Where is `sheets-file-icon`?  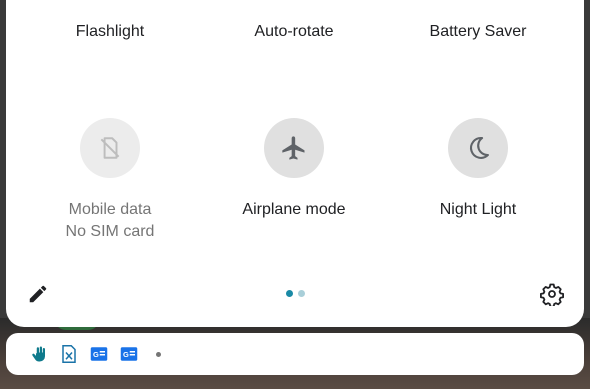
sheets-file-icon is located at coordinates (69, 354).